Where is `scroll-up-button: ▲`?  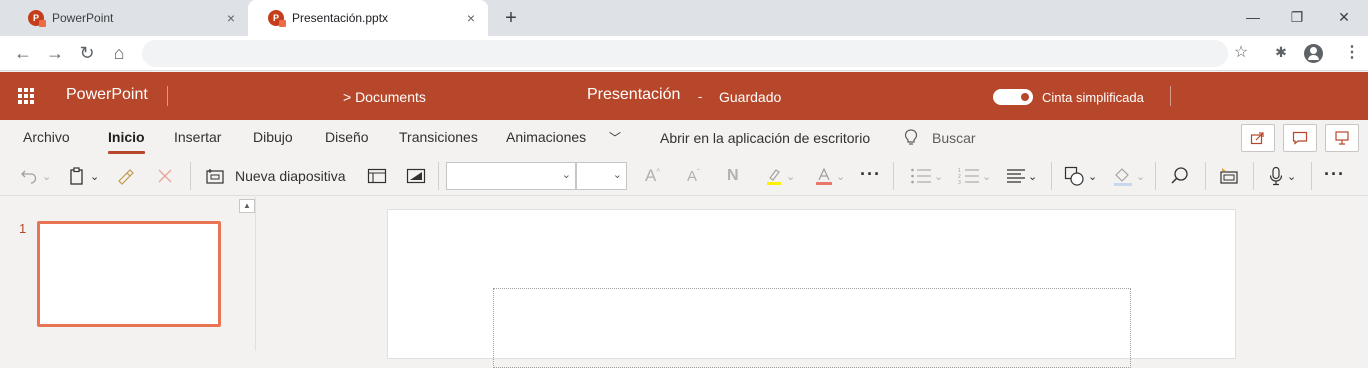
scroll-up-button: ▲ is located at coordinates (247, 206).